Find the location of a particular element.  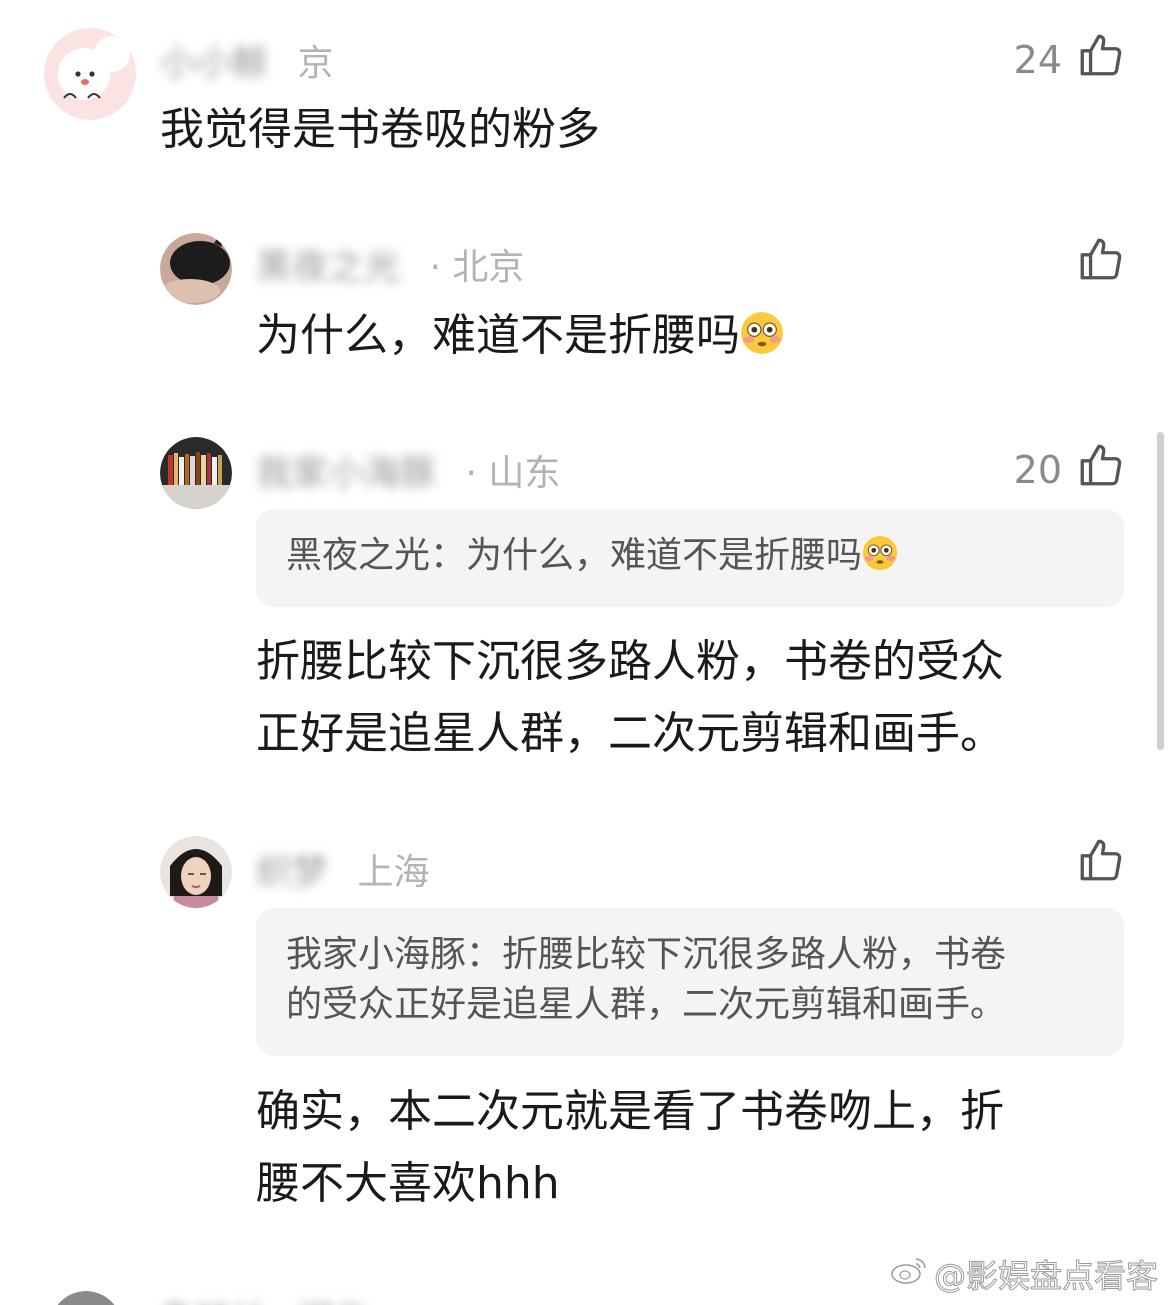

comment-meta: 织梦 上海 is located at coordinates (342, 869).